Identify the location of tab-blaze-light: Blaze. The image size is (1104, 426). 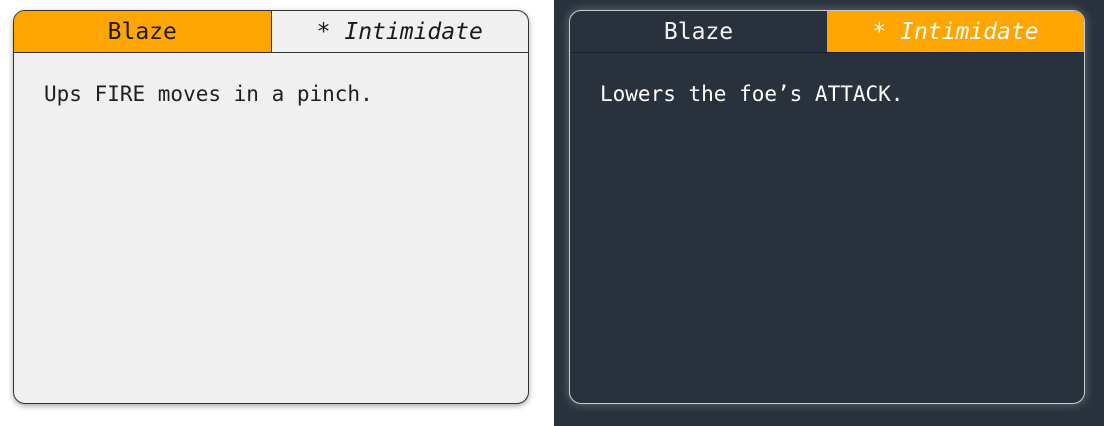
(143, 31).